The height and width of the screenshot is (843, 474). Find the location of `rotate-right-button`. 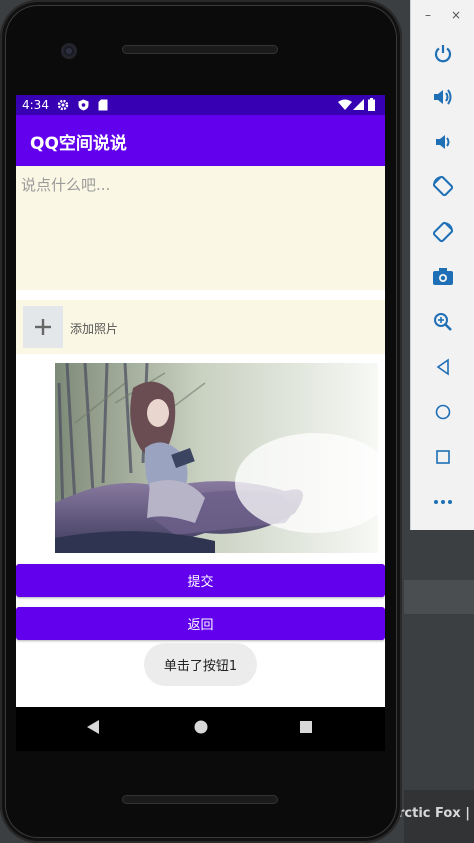

rotate-right-button is located at coordinates (442, 232).